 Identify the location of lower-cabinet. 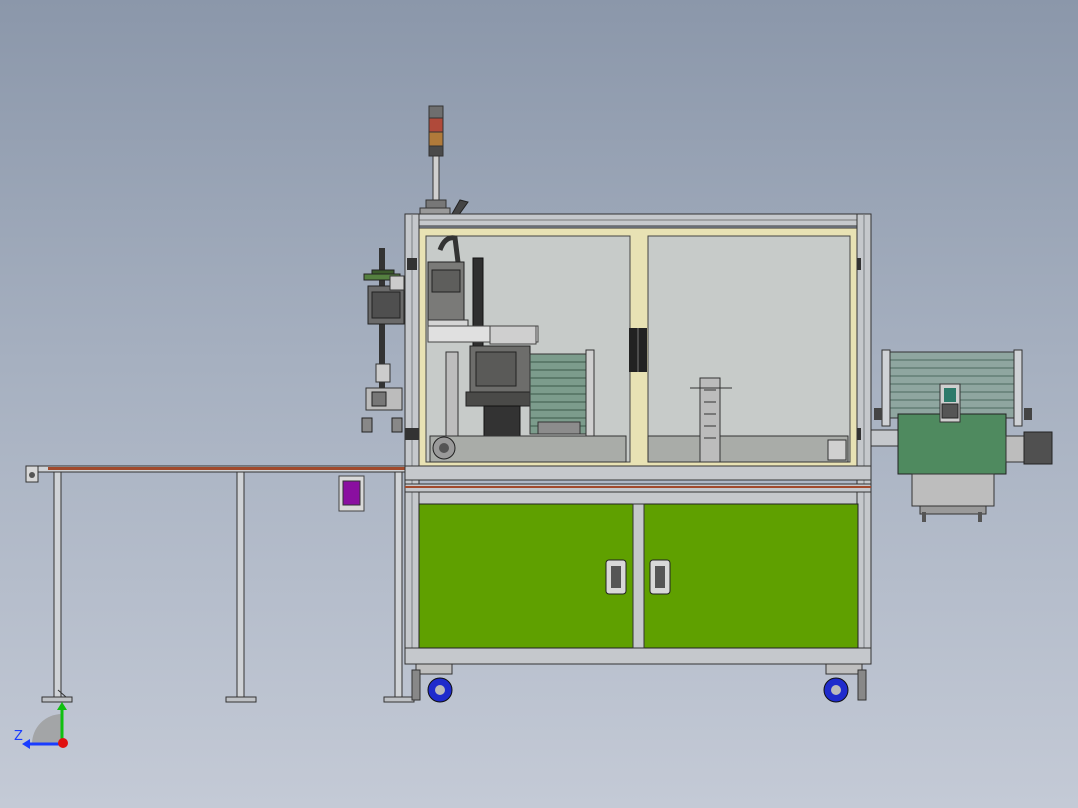
(638, 570).